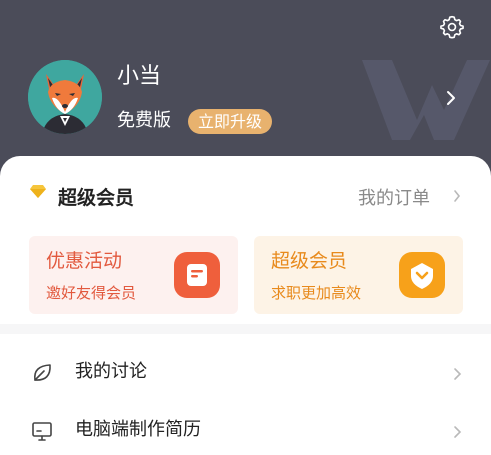  What do you see at coordinates (96, 198) in the screenshot?
I see `vip-title: 超级会员` at bounding box center [96, 198].